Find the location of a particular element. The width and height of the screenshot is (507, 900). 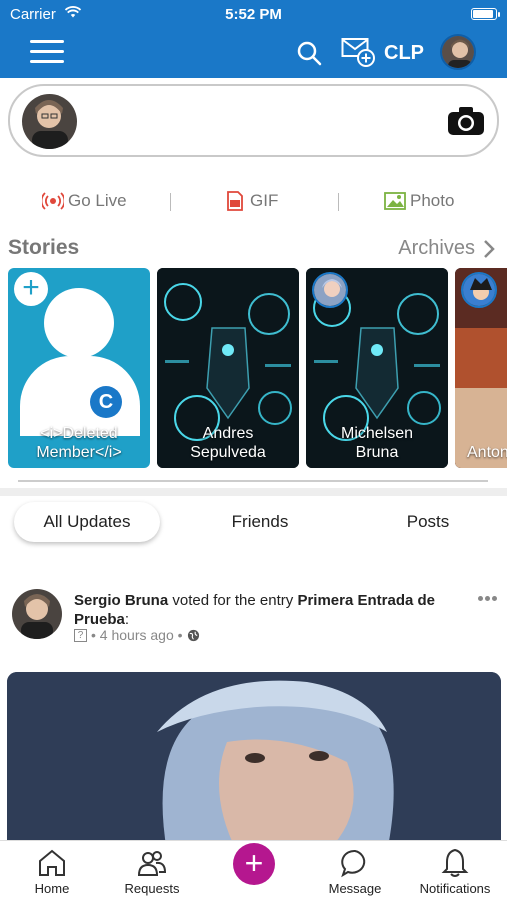

gif-label: GIF is located at coordinates (264, 200).